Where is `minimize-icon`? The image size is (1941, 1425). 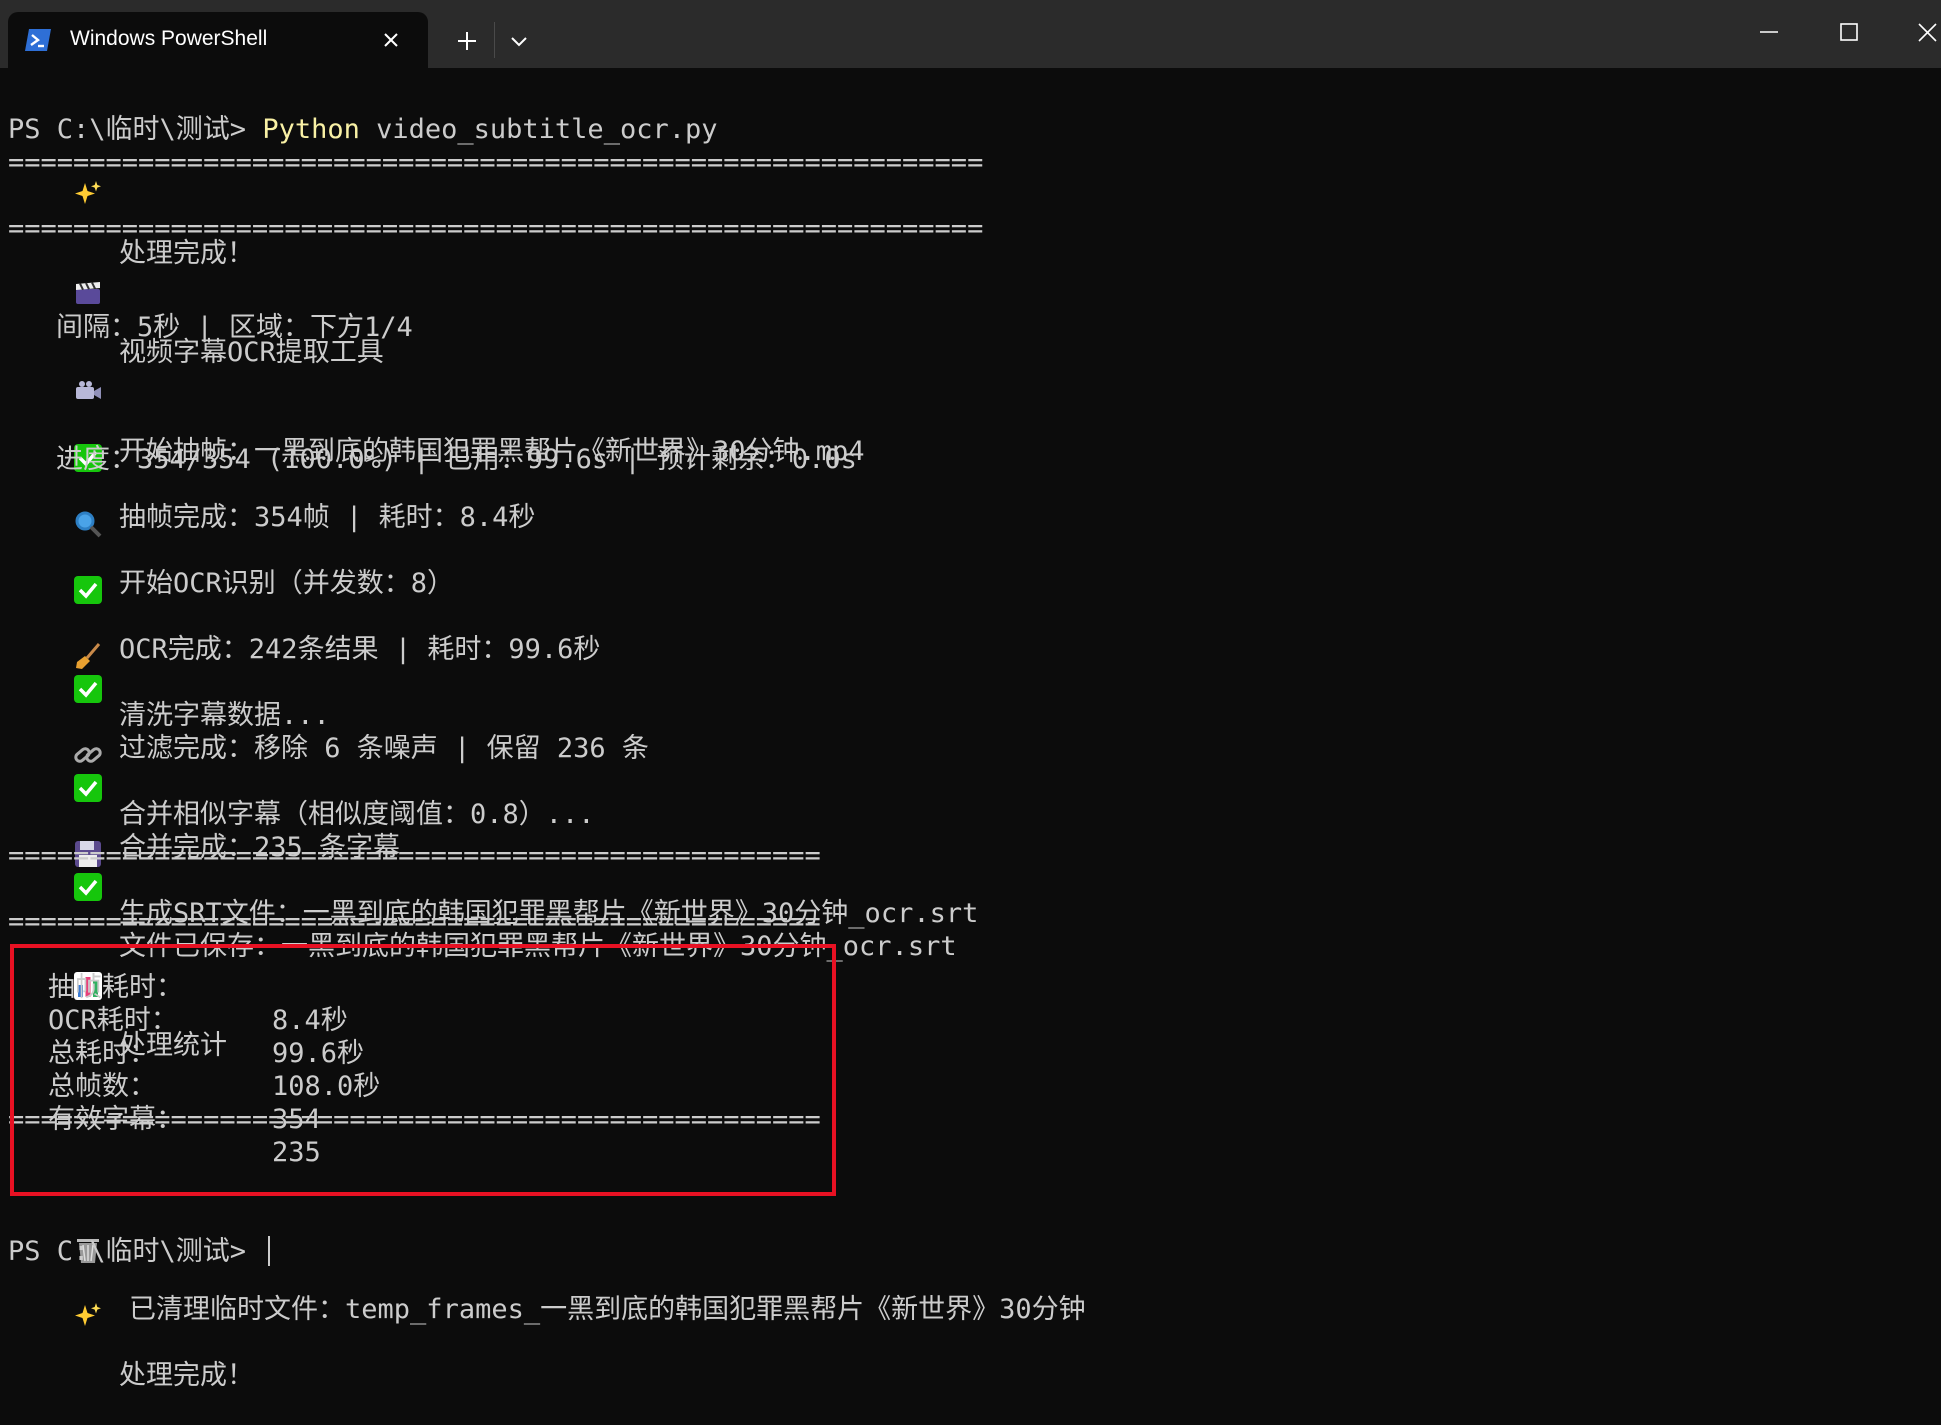 minimize-icon is located at coordinates (1769, 32).